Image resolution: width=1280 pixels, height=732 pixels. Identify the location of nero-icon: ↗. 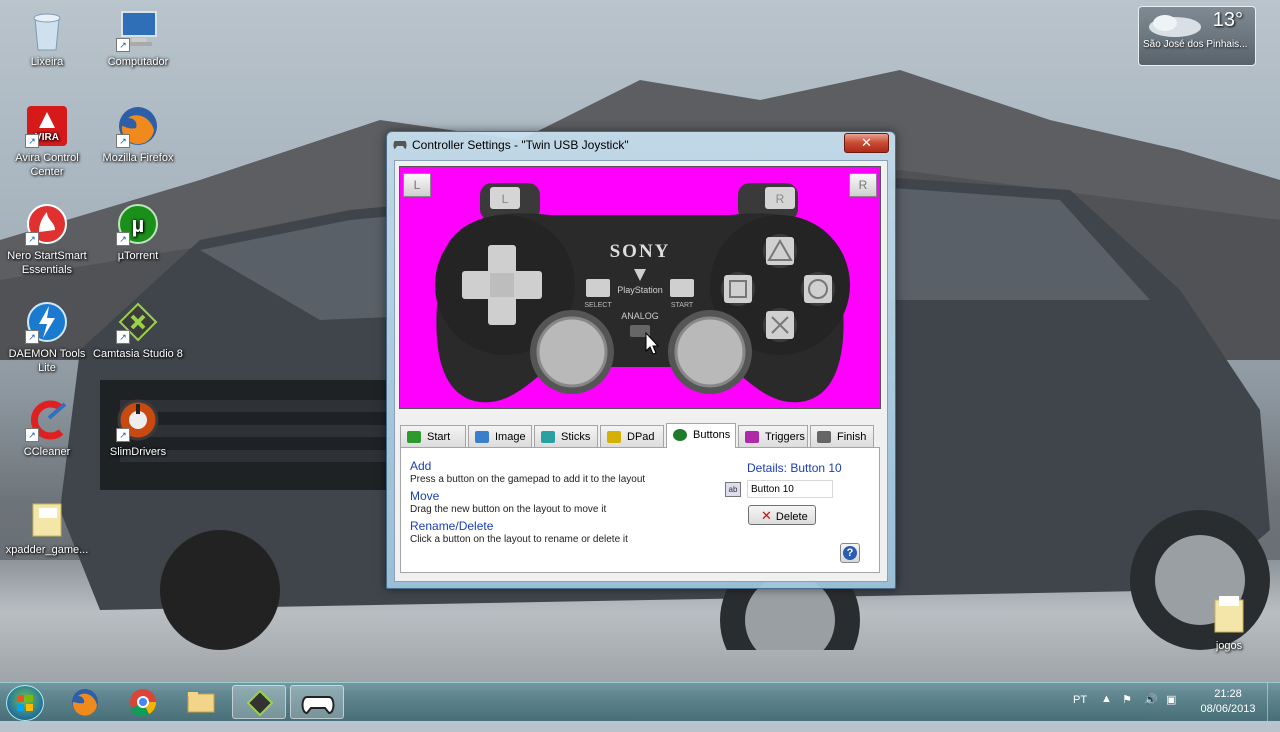
(47, 224).